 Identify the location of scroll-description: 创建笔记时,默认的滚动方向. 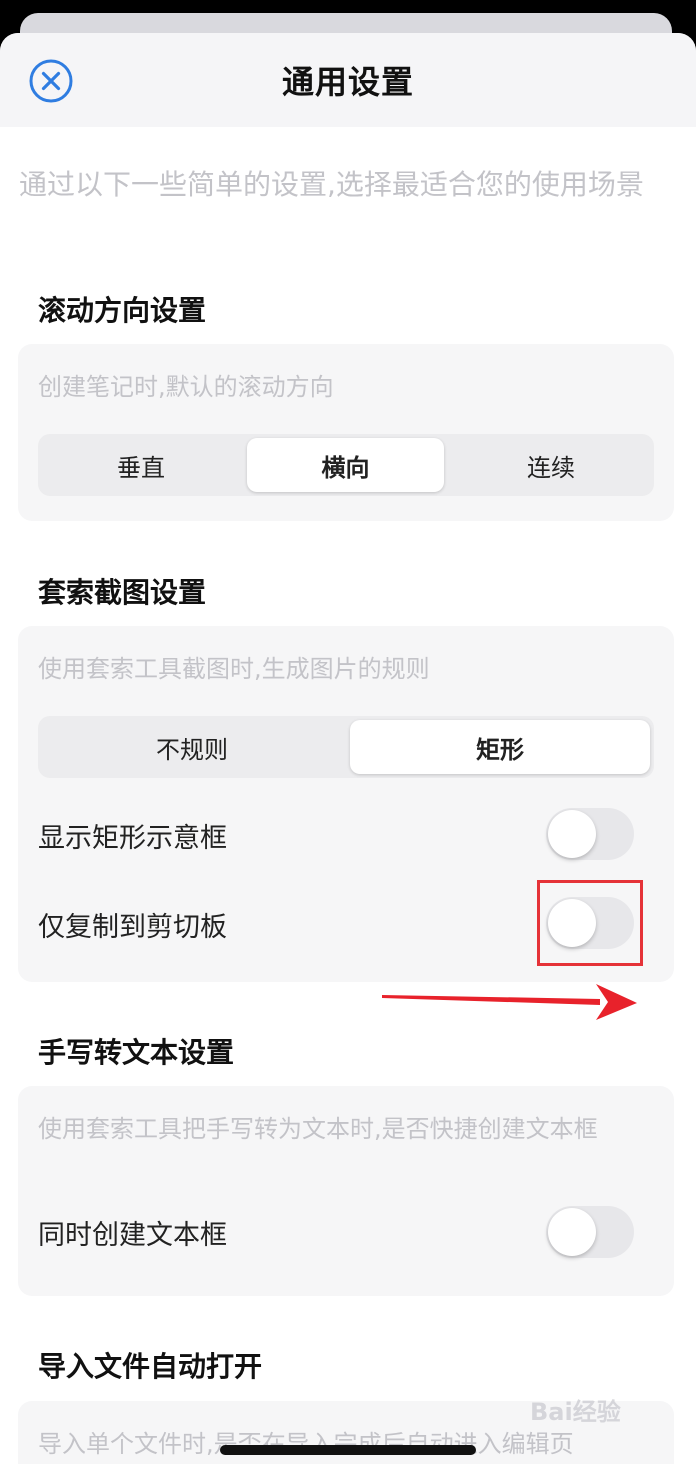
(186, 387).